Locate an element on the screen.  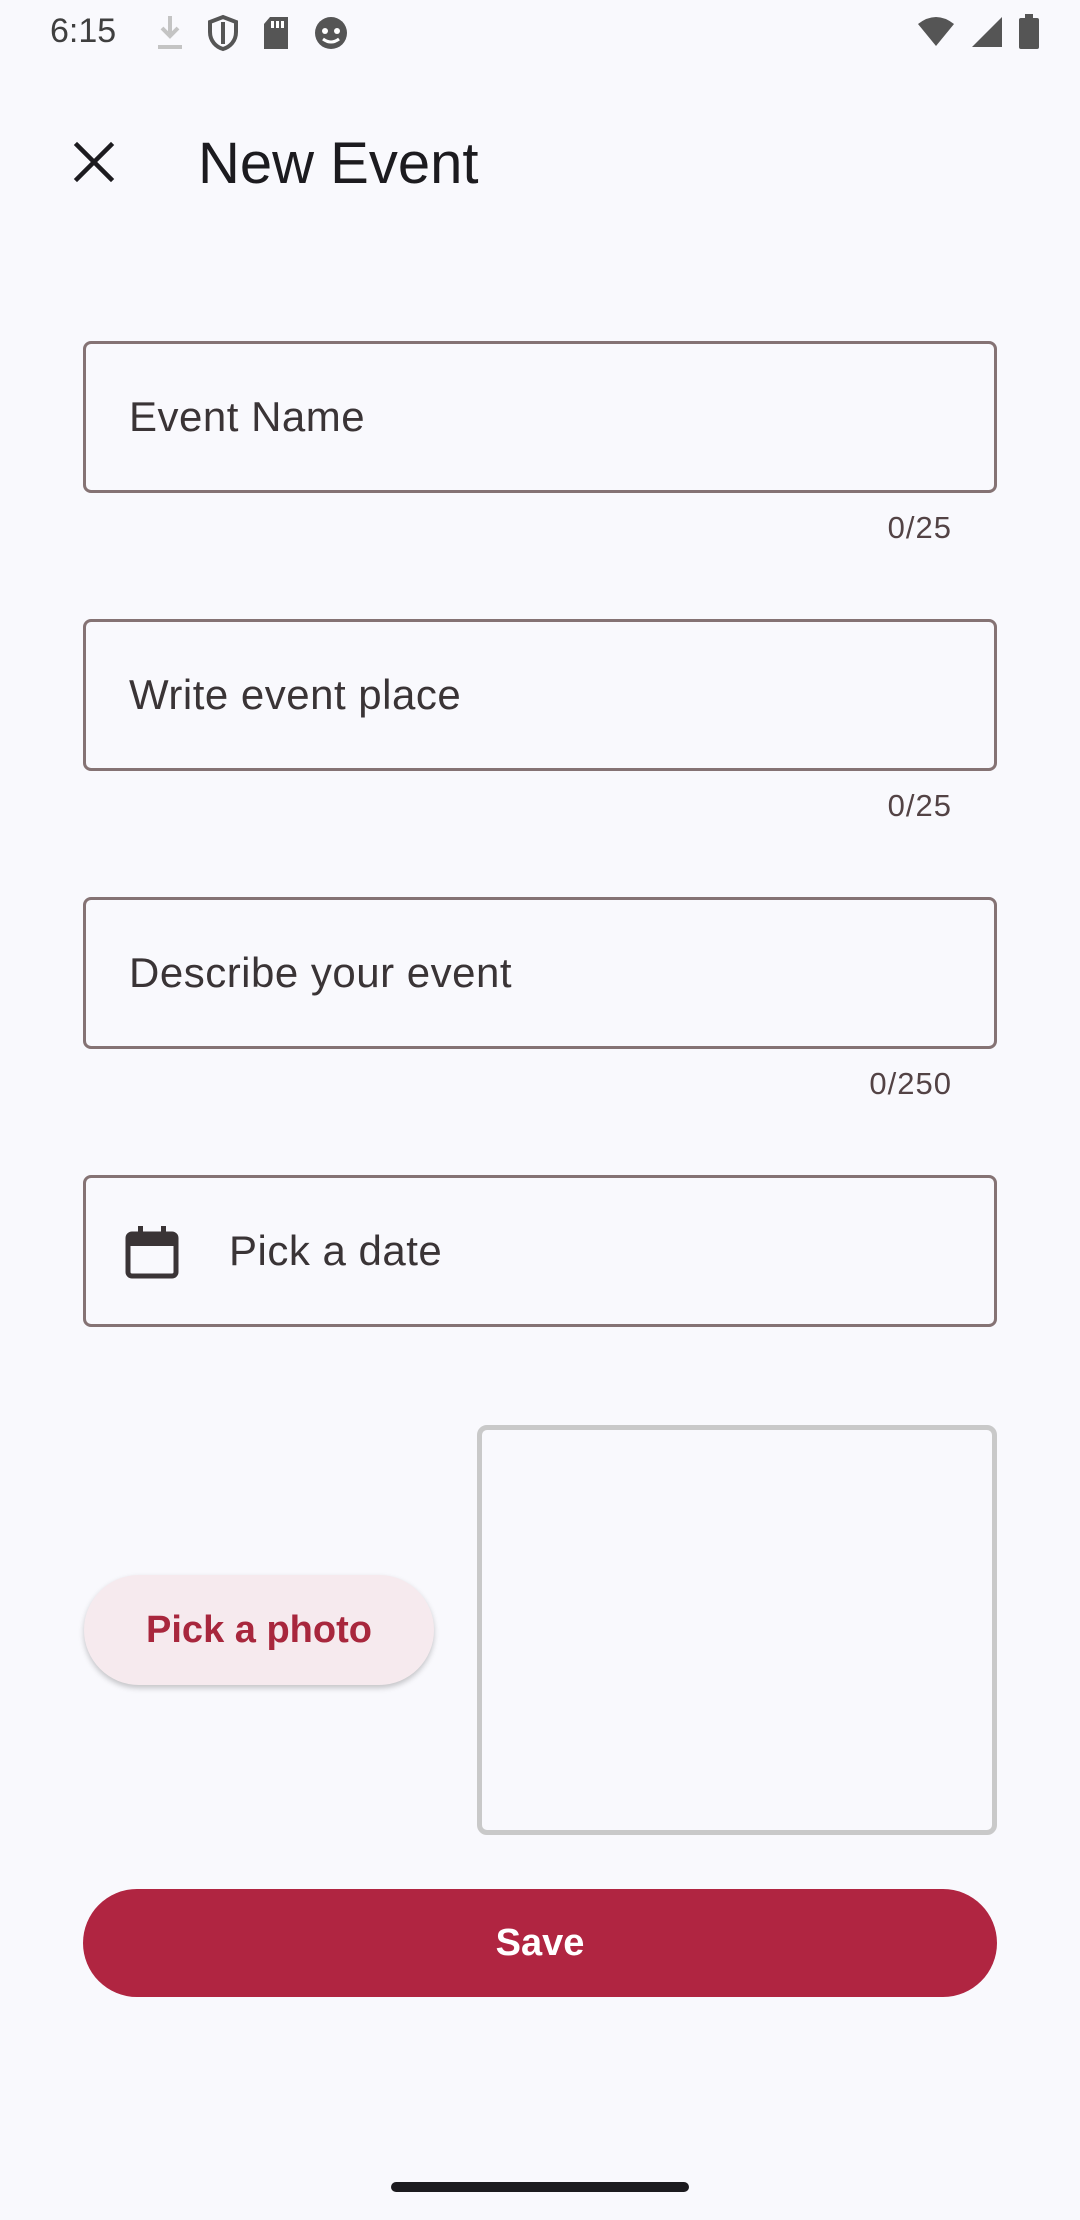
battery-icon is located at coordinates (1029, 34).